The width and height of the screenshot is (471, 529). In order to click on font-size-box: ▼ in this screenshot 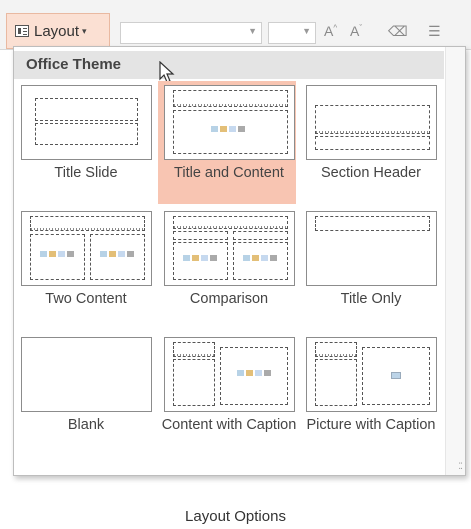, I will do `click(292, 33)`.